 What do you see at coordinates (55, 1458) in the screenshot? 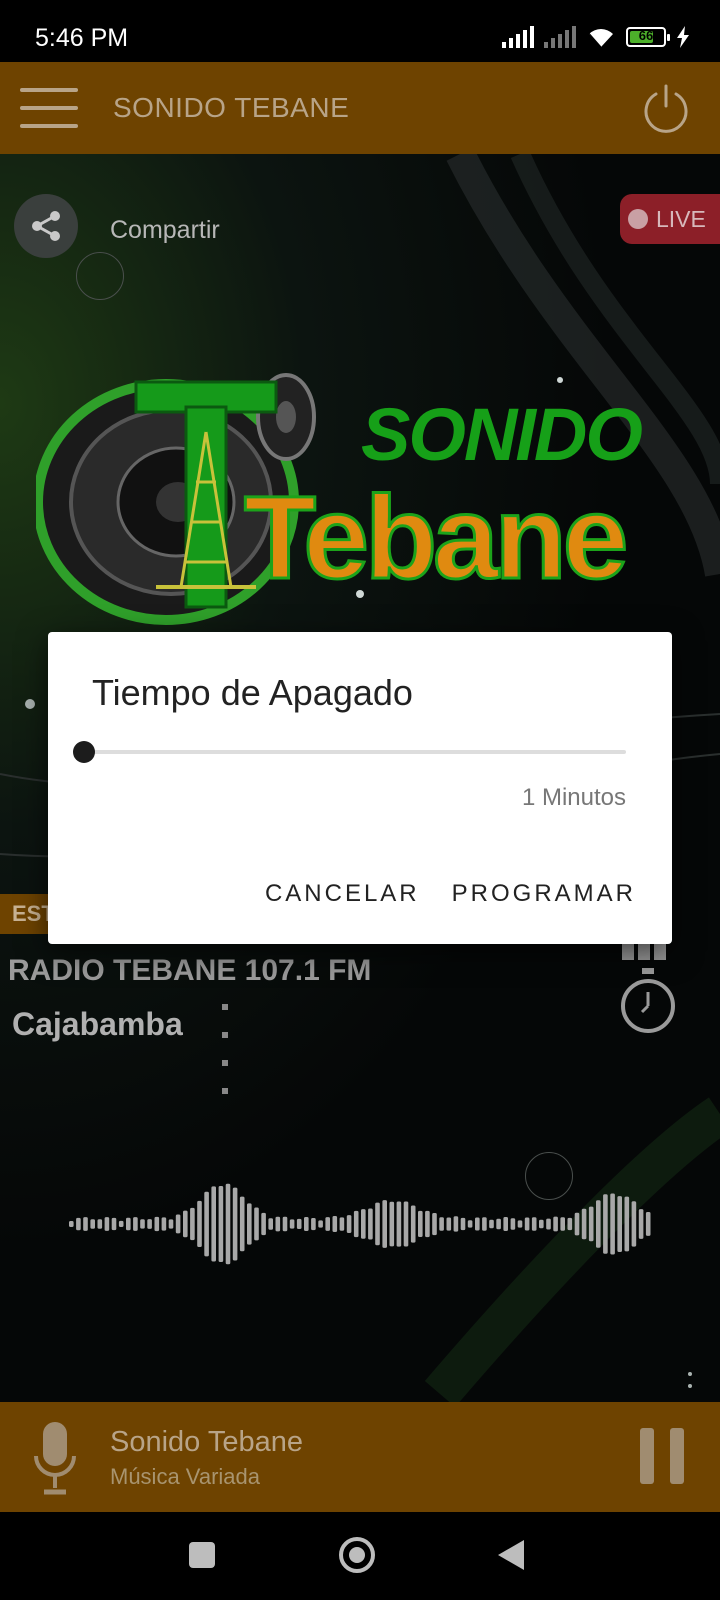
I see `microphone-icon` at bounding box center [55, 1458].